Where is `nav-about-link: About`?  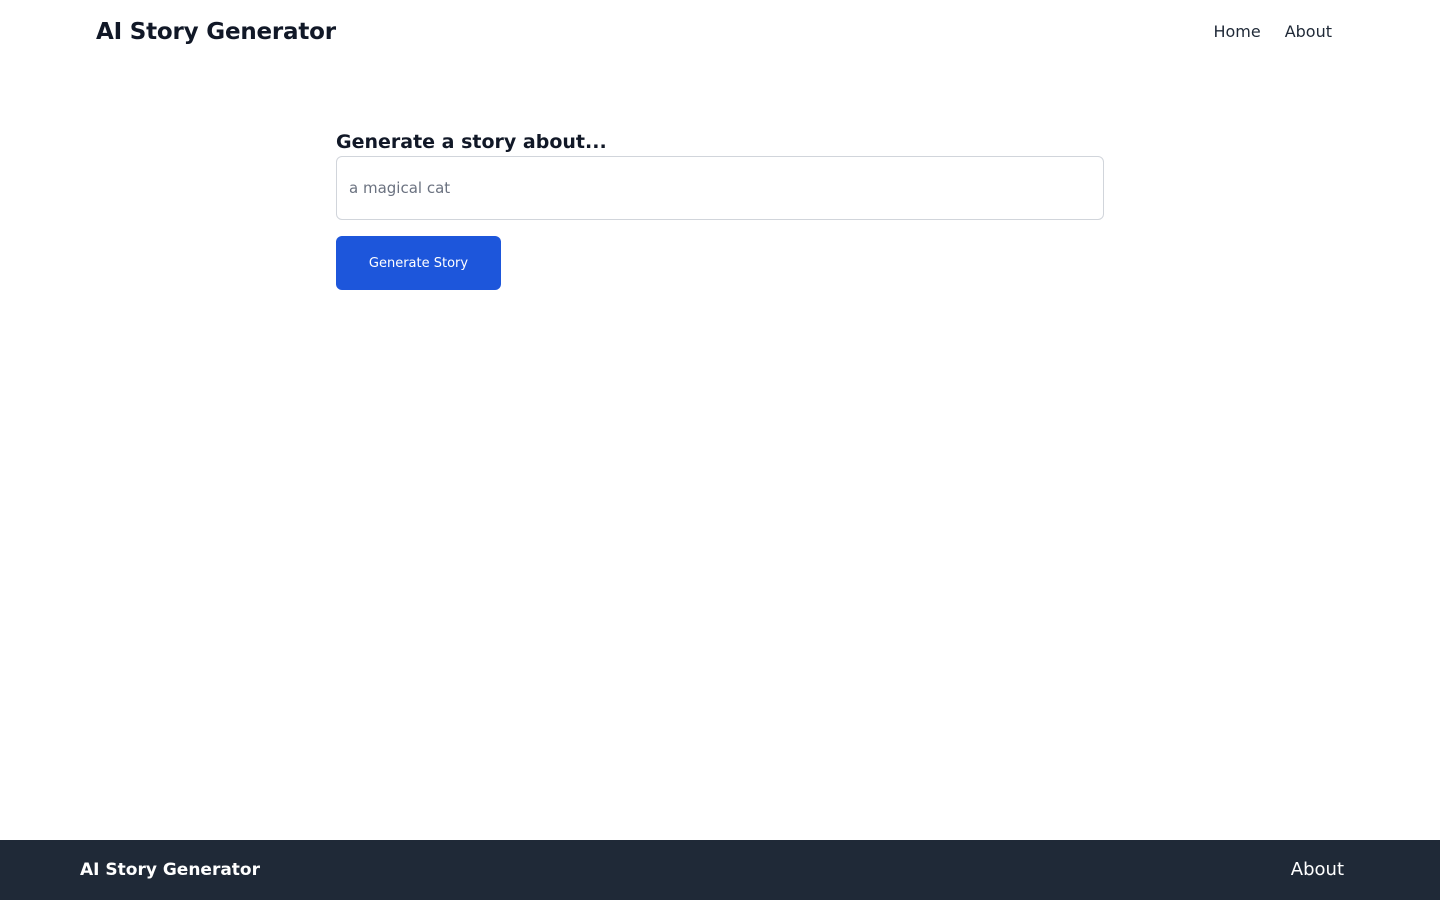
nav-about-link: About is located at coordinates (1308, 32).